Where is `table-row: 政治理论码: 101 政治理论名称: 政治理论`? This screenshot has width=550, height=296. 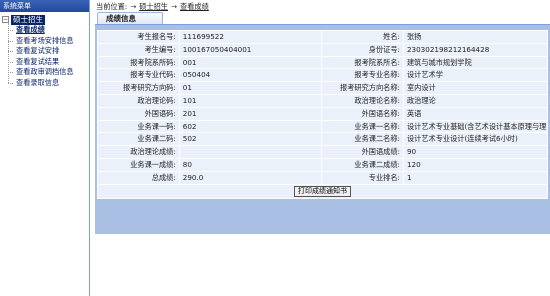 table-row: 政治理论码: 101 政治理论名称: 政治理论 is located at coordinates (323, 100).